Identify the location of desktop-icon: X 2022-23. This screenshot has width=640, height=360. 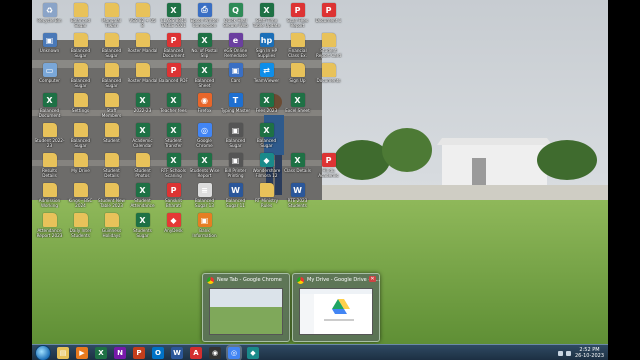
(142, 105).